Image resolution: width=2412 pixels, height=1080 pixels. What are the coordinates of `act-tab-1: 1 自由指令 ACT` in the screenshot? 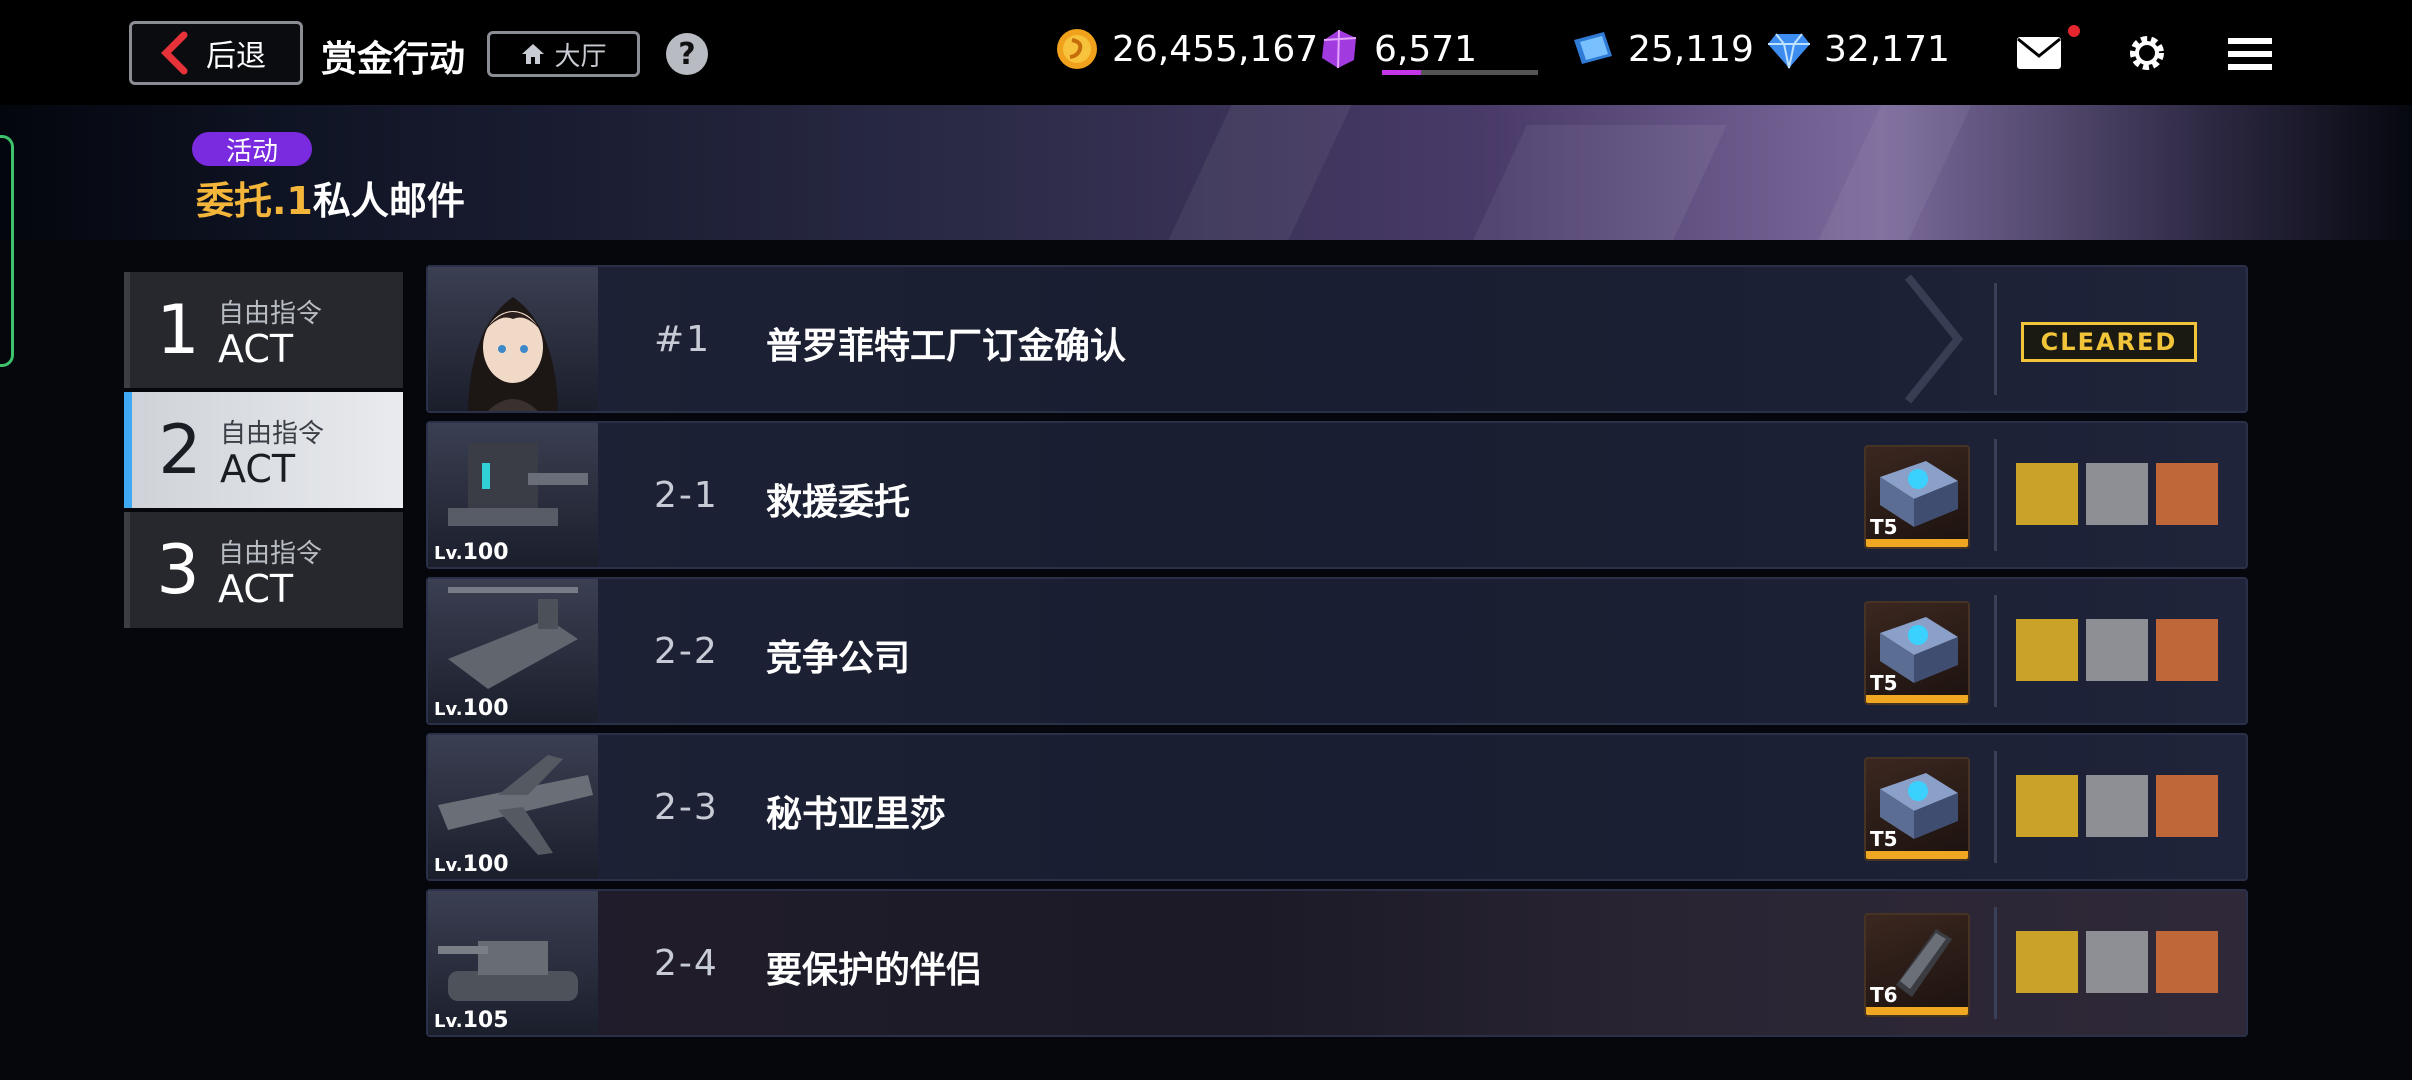 It's located at (263, 330).